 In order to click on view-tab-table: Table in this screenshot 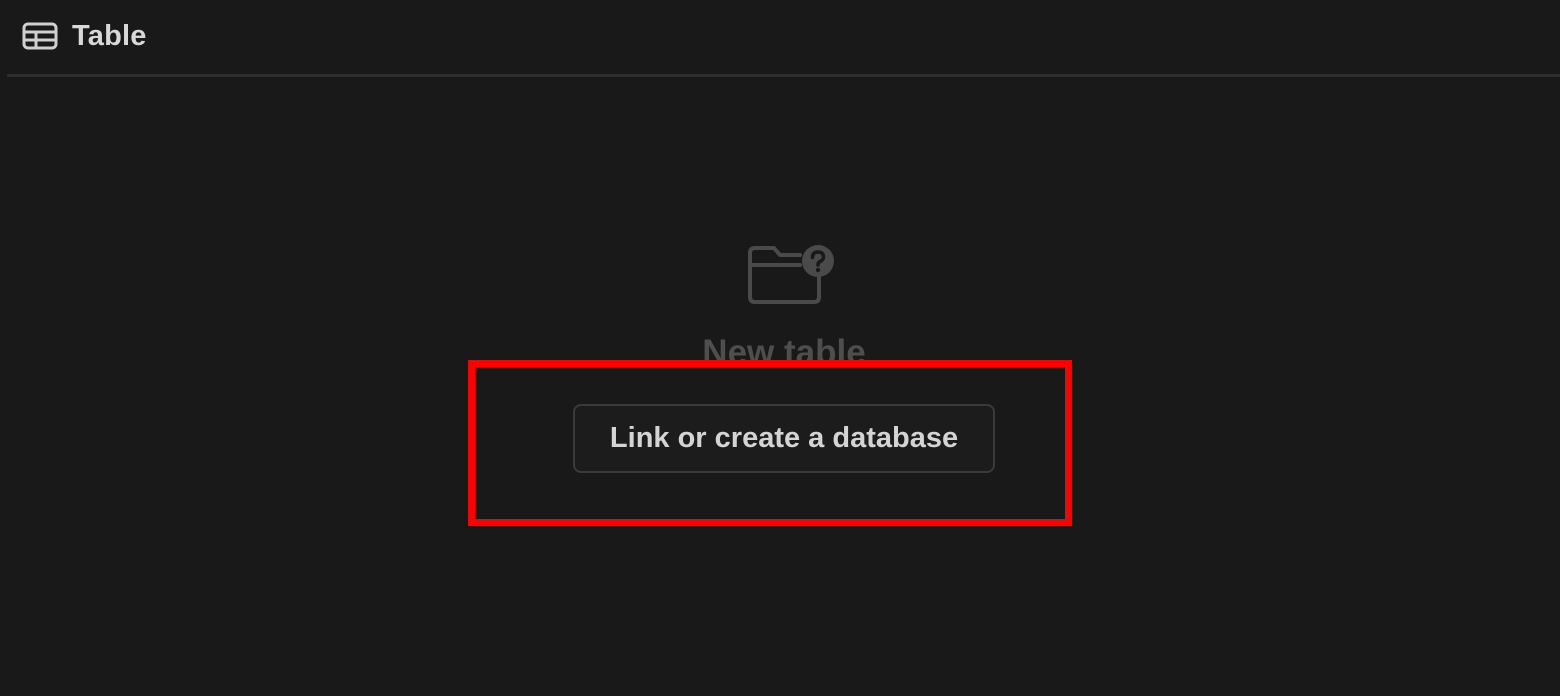, I will do `click(84, 36)`.